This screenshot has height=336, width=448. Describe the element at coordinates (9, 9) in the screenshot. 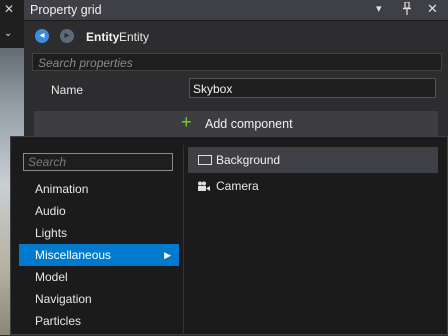

I see `viewport-close-icon: ✕` at that location.